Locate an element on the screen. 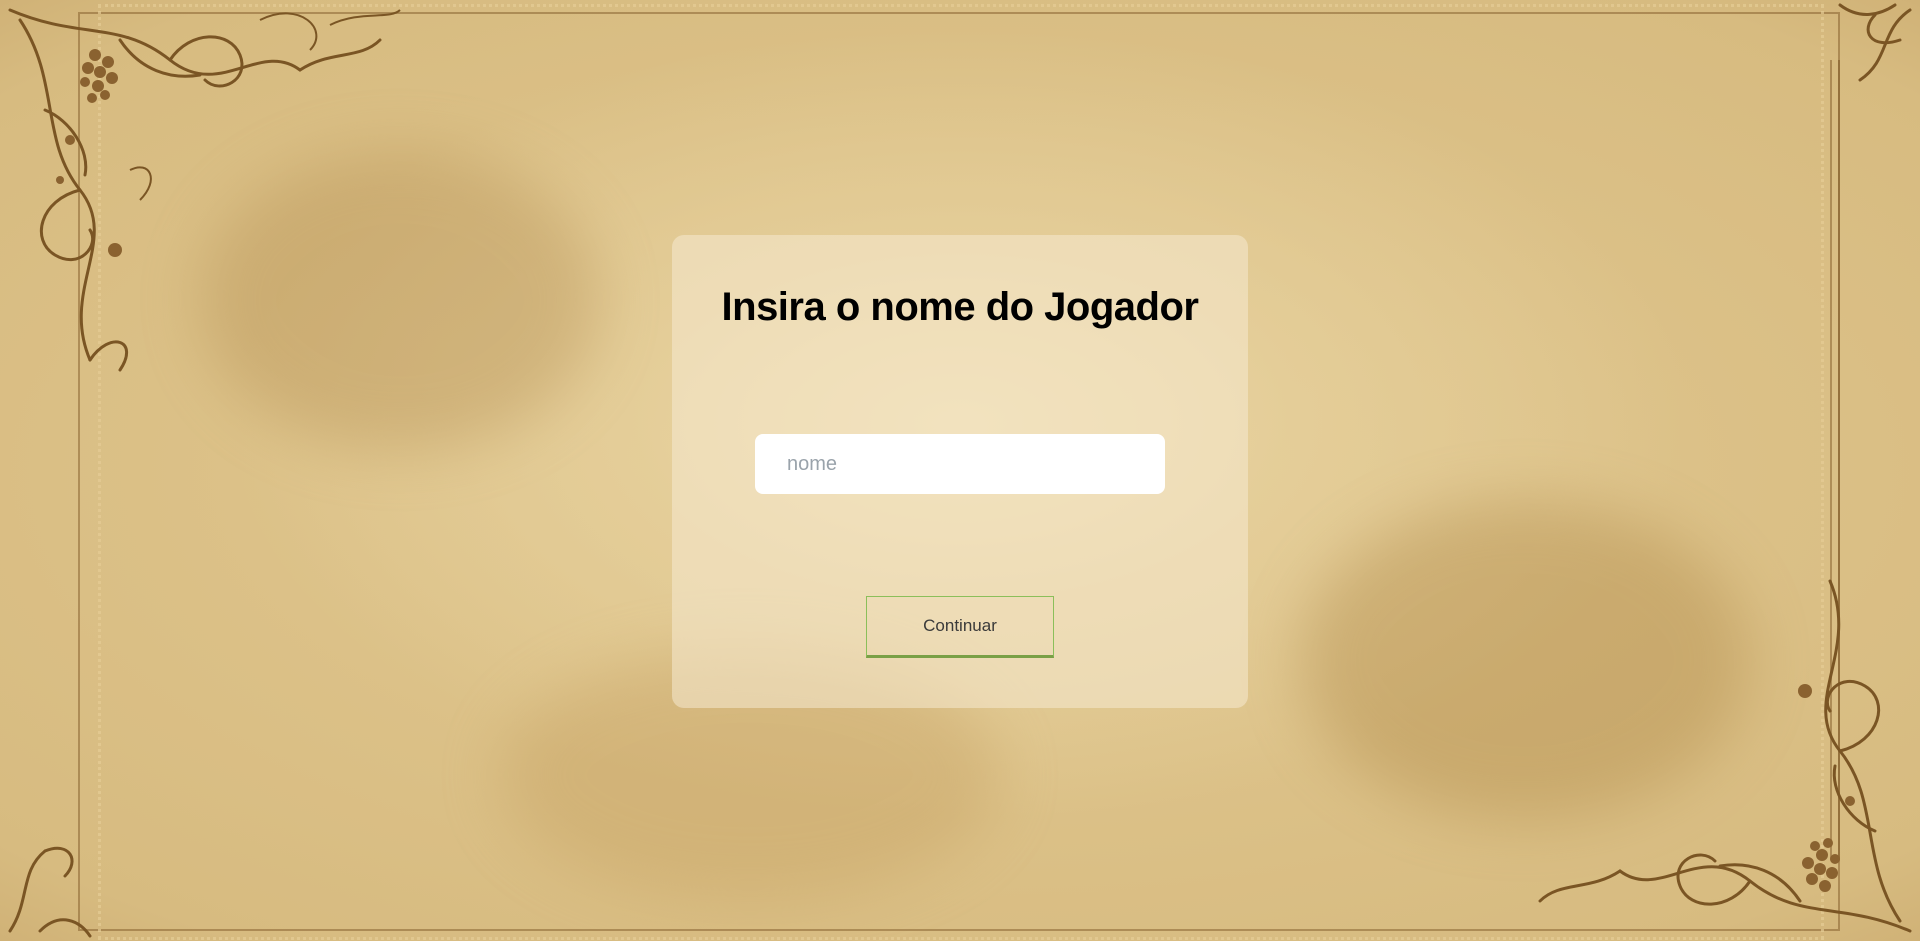  continue-button: Continuar is located at coordinates (960, 627).